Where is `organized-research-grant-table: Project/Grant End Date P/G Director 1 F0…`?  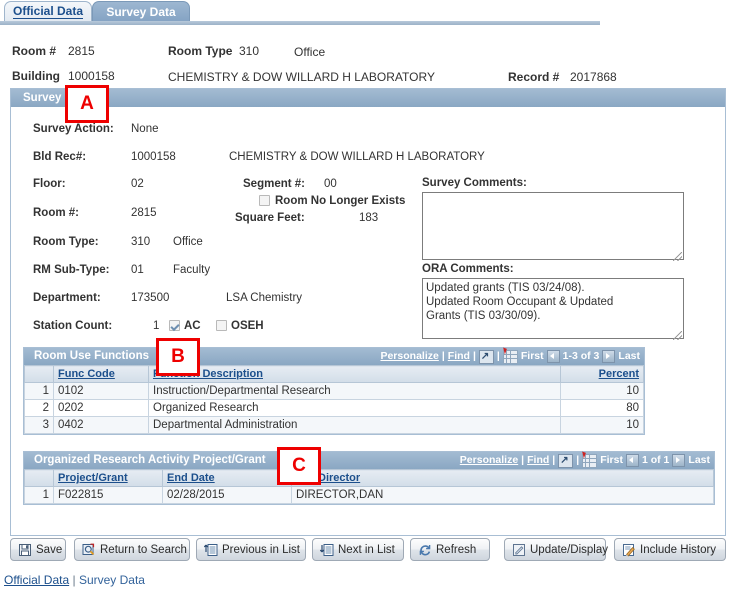
organized-research-grant-table: Project/Grant End Date P/G Director 1 F0… is located at coordinates (369, 486).